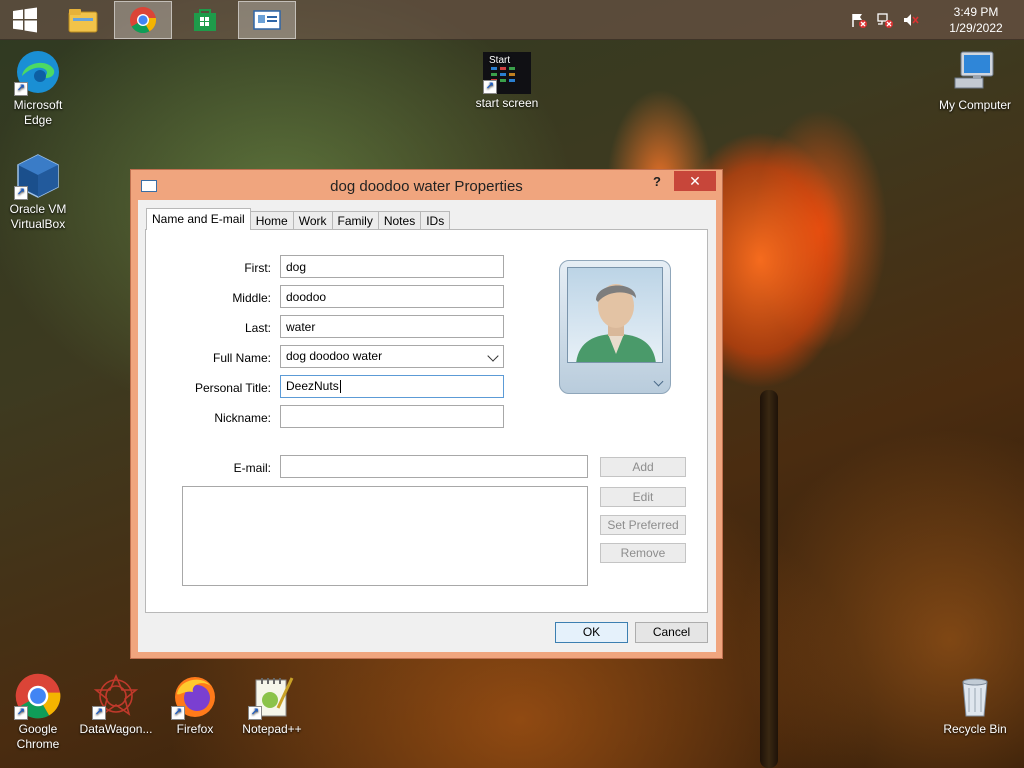  Describe the element at coordinates (500, 60) in the screenshot. I see `start-tile-text: Start` at that location.